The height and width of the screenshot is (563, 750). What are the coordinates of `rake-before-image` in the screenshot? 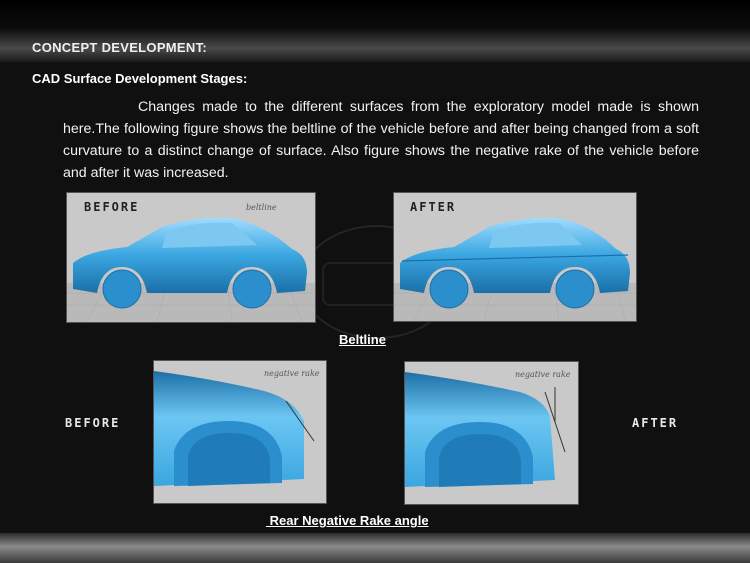 It's located at (240, 432).